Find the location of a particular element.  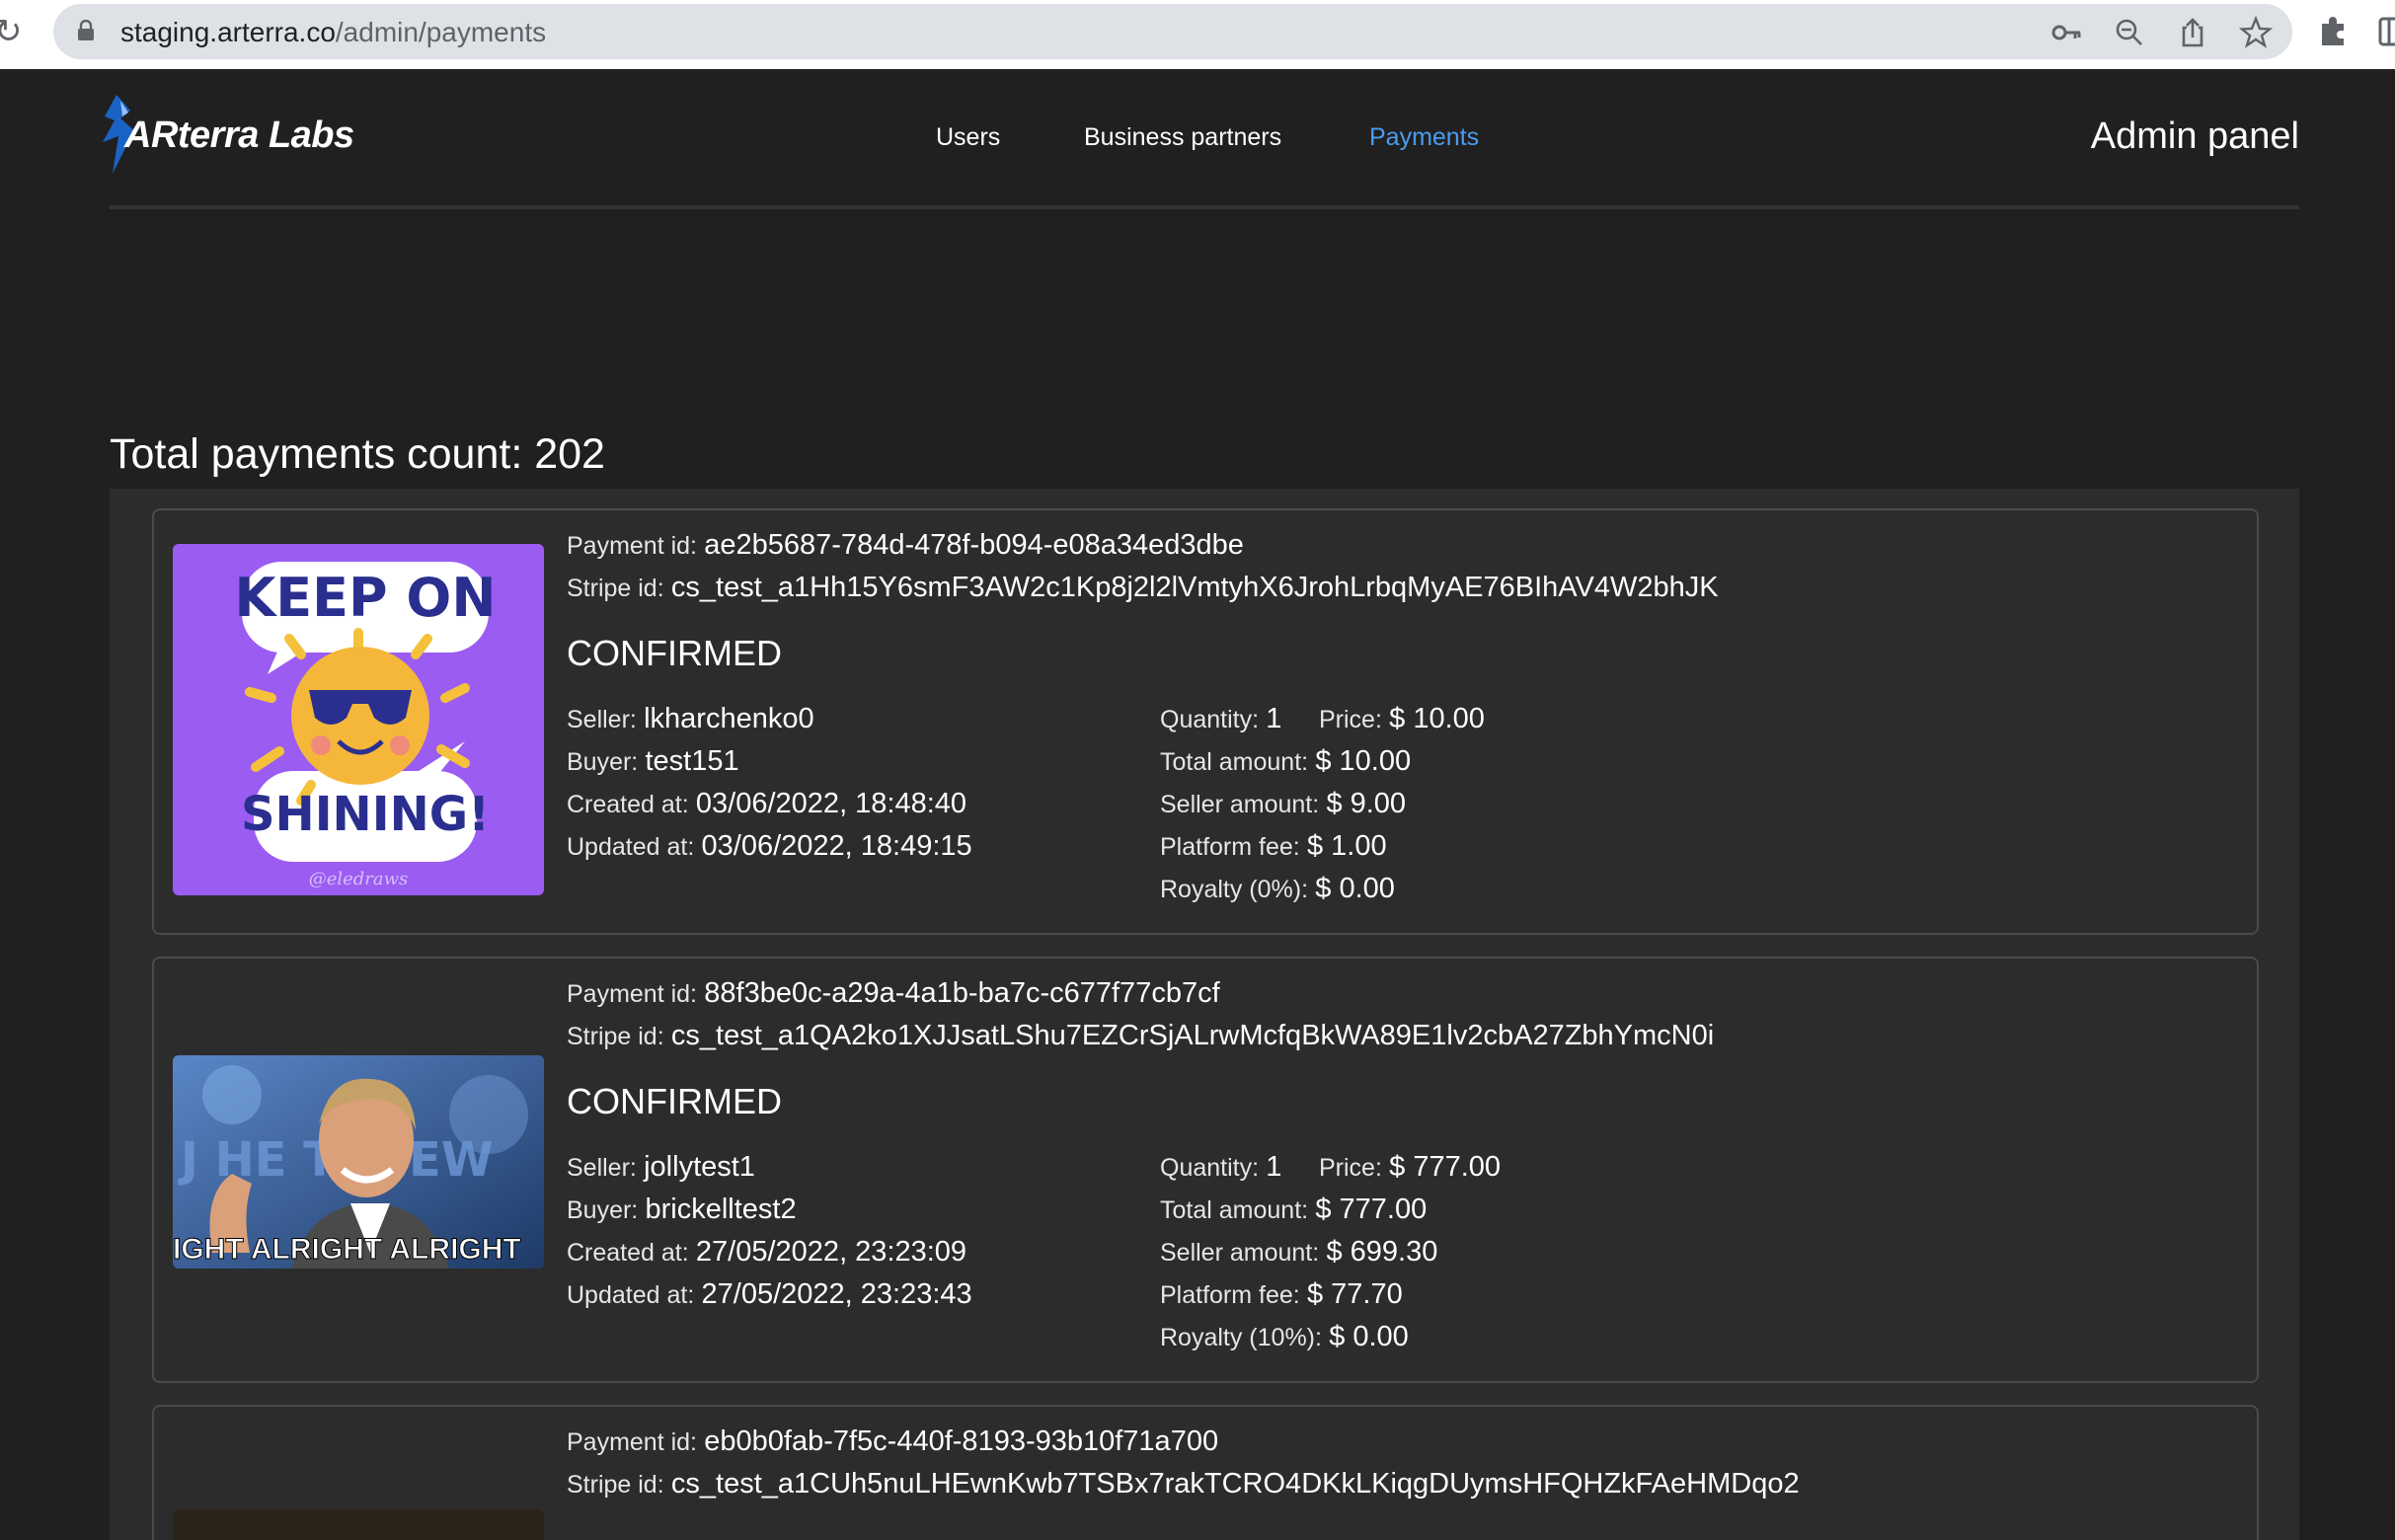

buyer: Buyer: brickelltest2 is located at coordinates (682, 1210).